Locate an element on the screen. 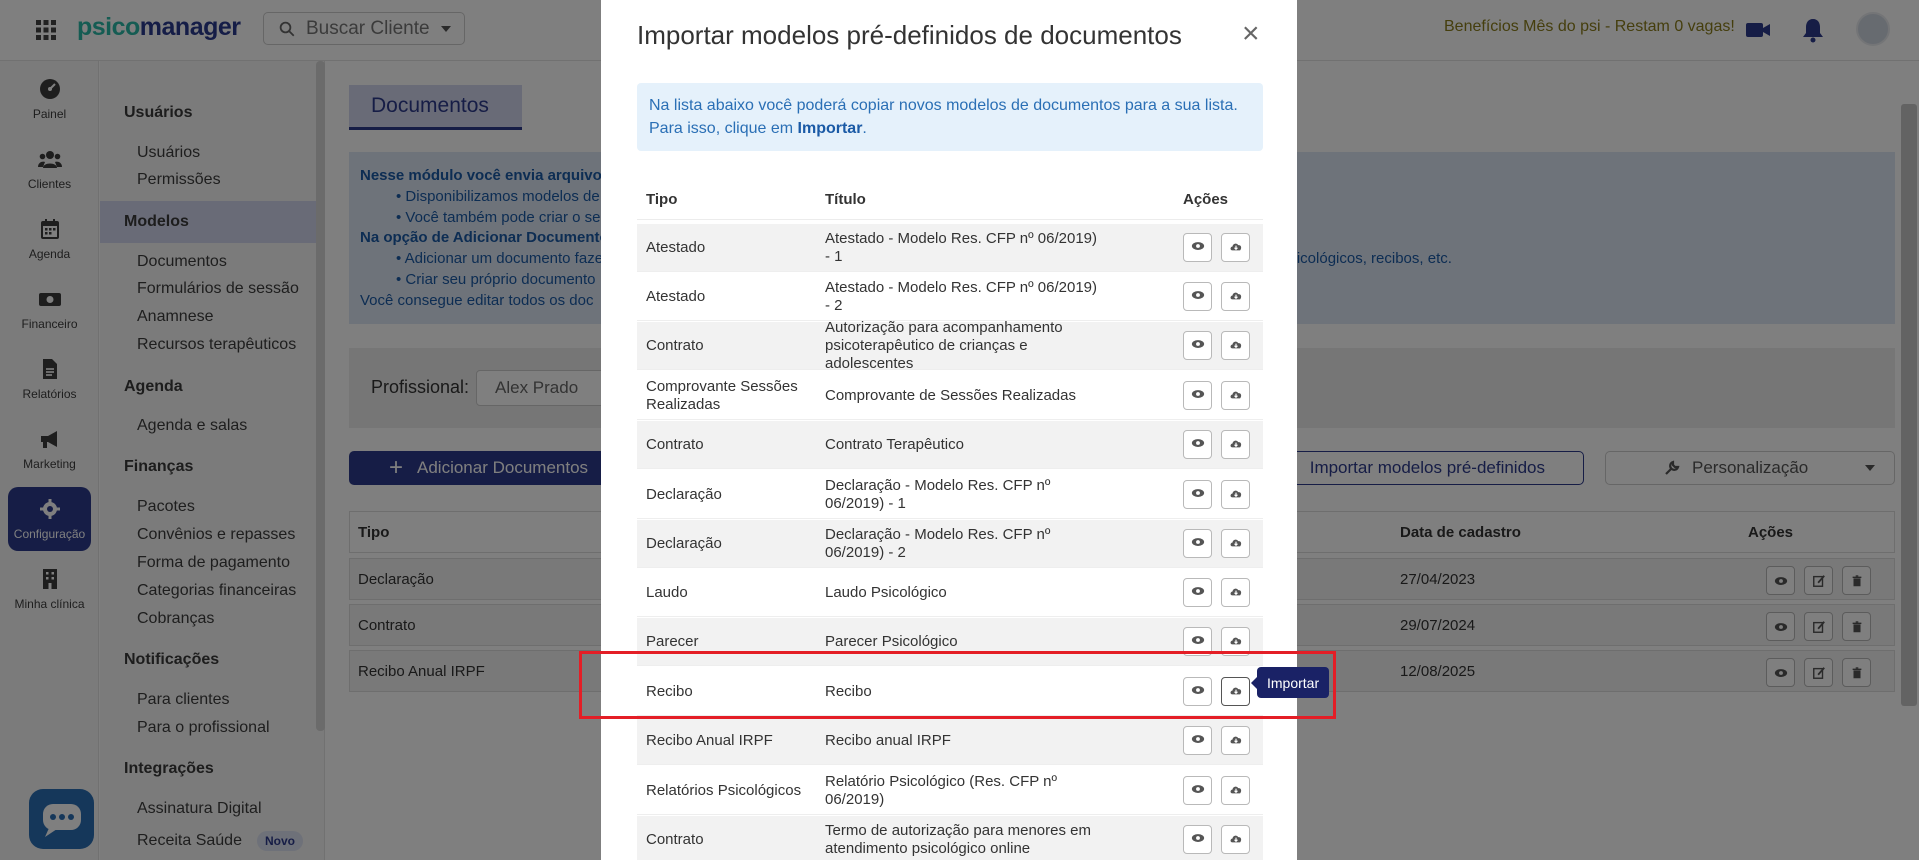  modal-row-titulo: Parecer Psicológico is located at coordinates (891, 641).